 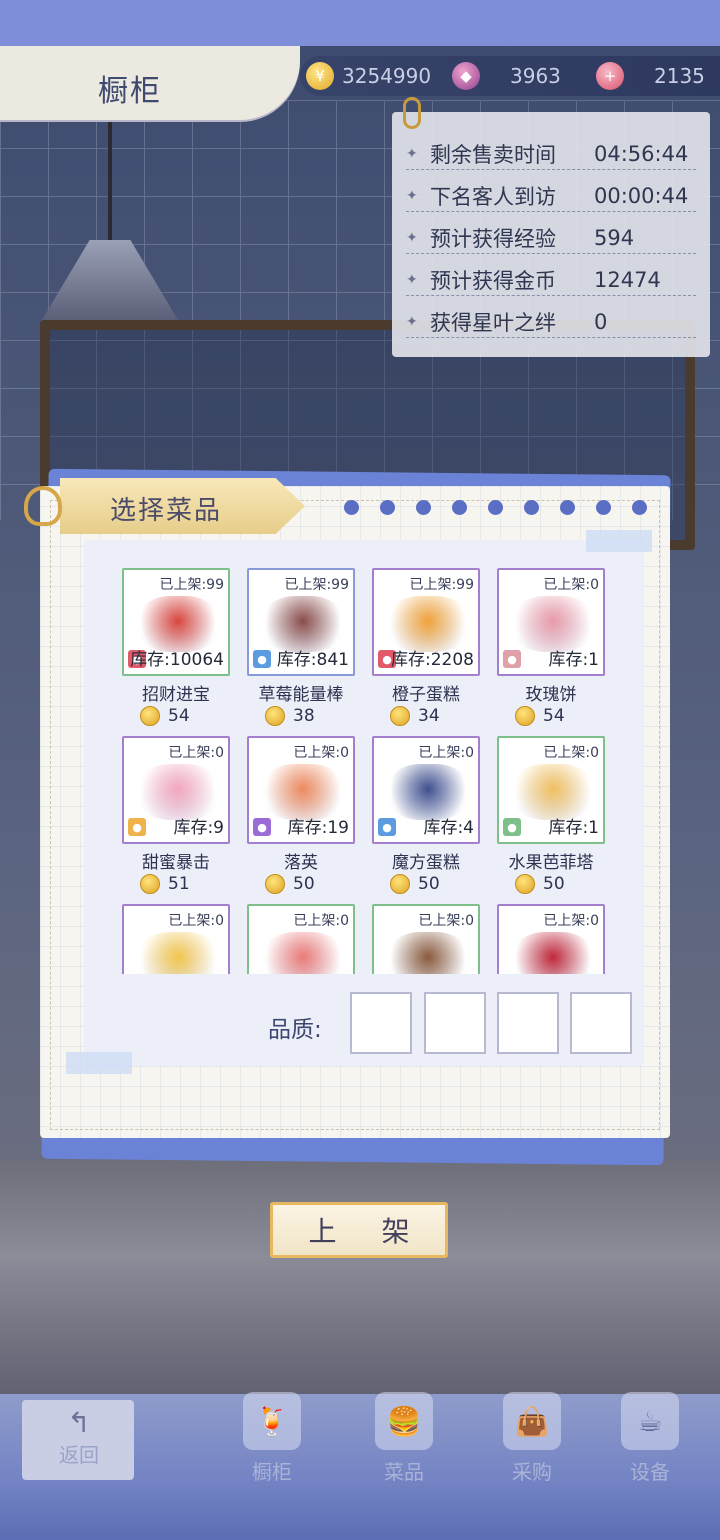 I want to click on info-row: ✦ 预计获得经验 594, so click(x=551, y=238).